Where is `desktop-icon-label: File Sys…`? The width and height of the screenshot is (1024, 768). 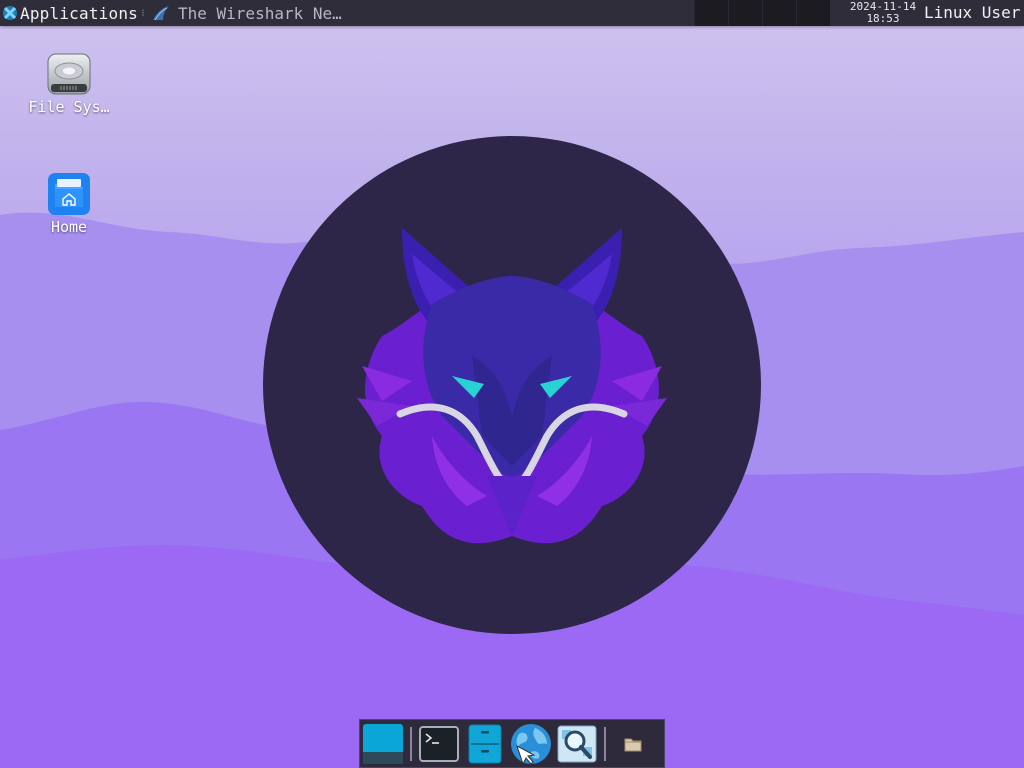 desktop-icon-label: File Sys… is located at coordinates (69, 107).